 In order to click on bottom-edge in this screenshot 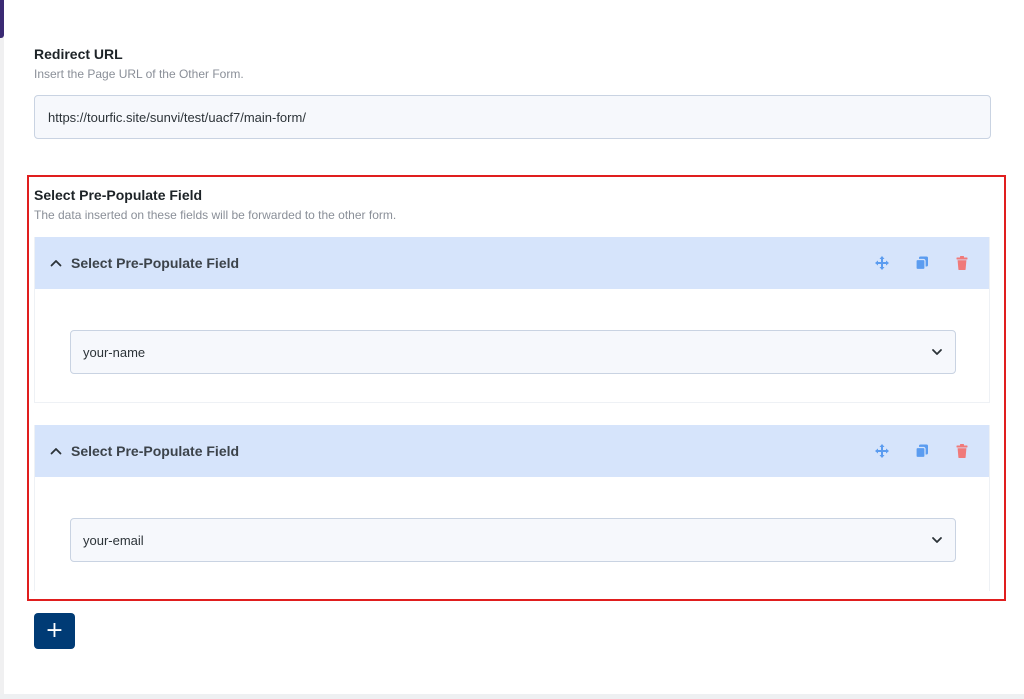, I will do `click(512, 696)`.